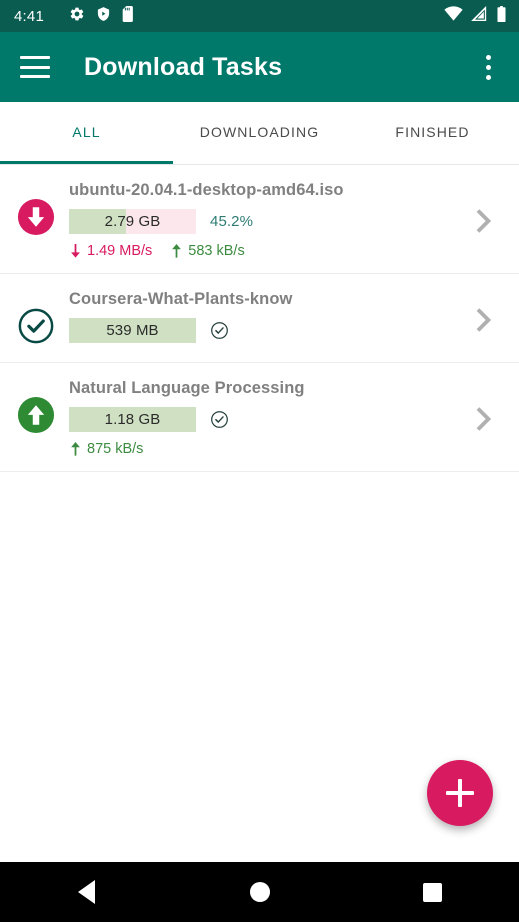 The width and height of the screenshot is (519, 922). I want to click on upload-speed-value: 583 kB/s, so click(216, 251).